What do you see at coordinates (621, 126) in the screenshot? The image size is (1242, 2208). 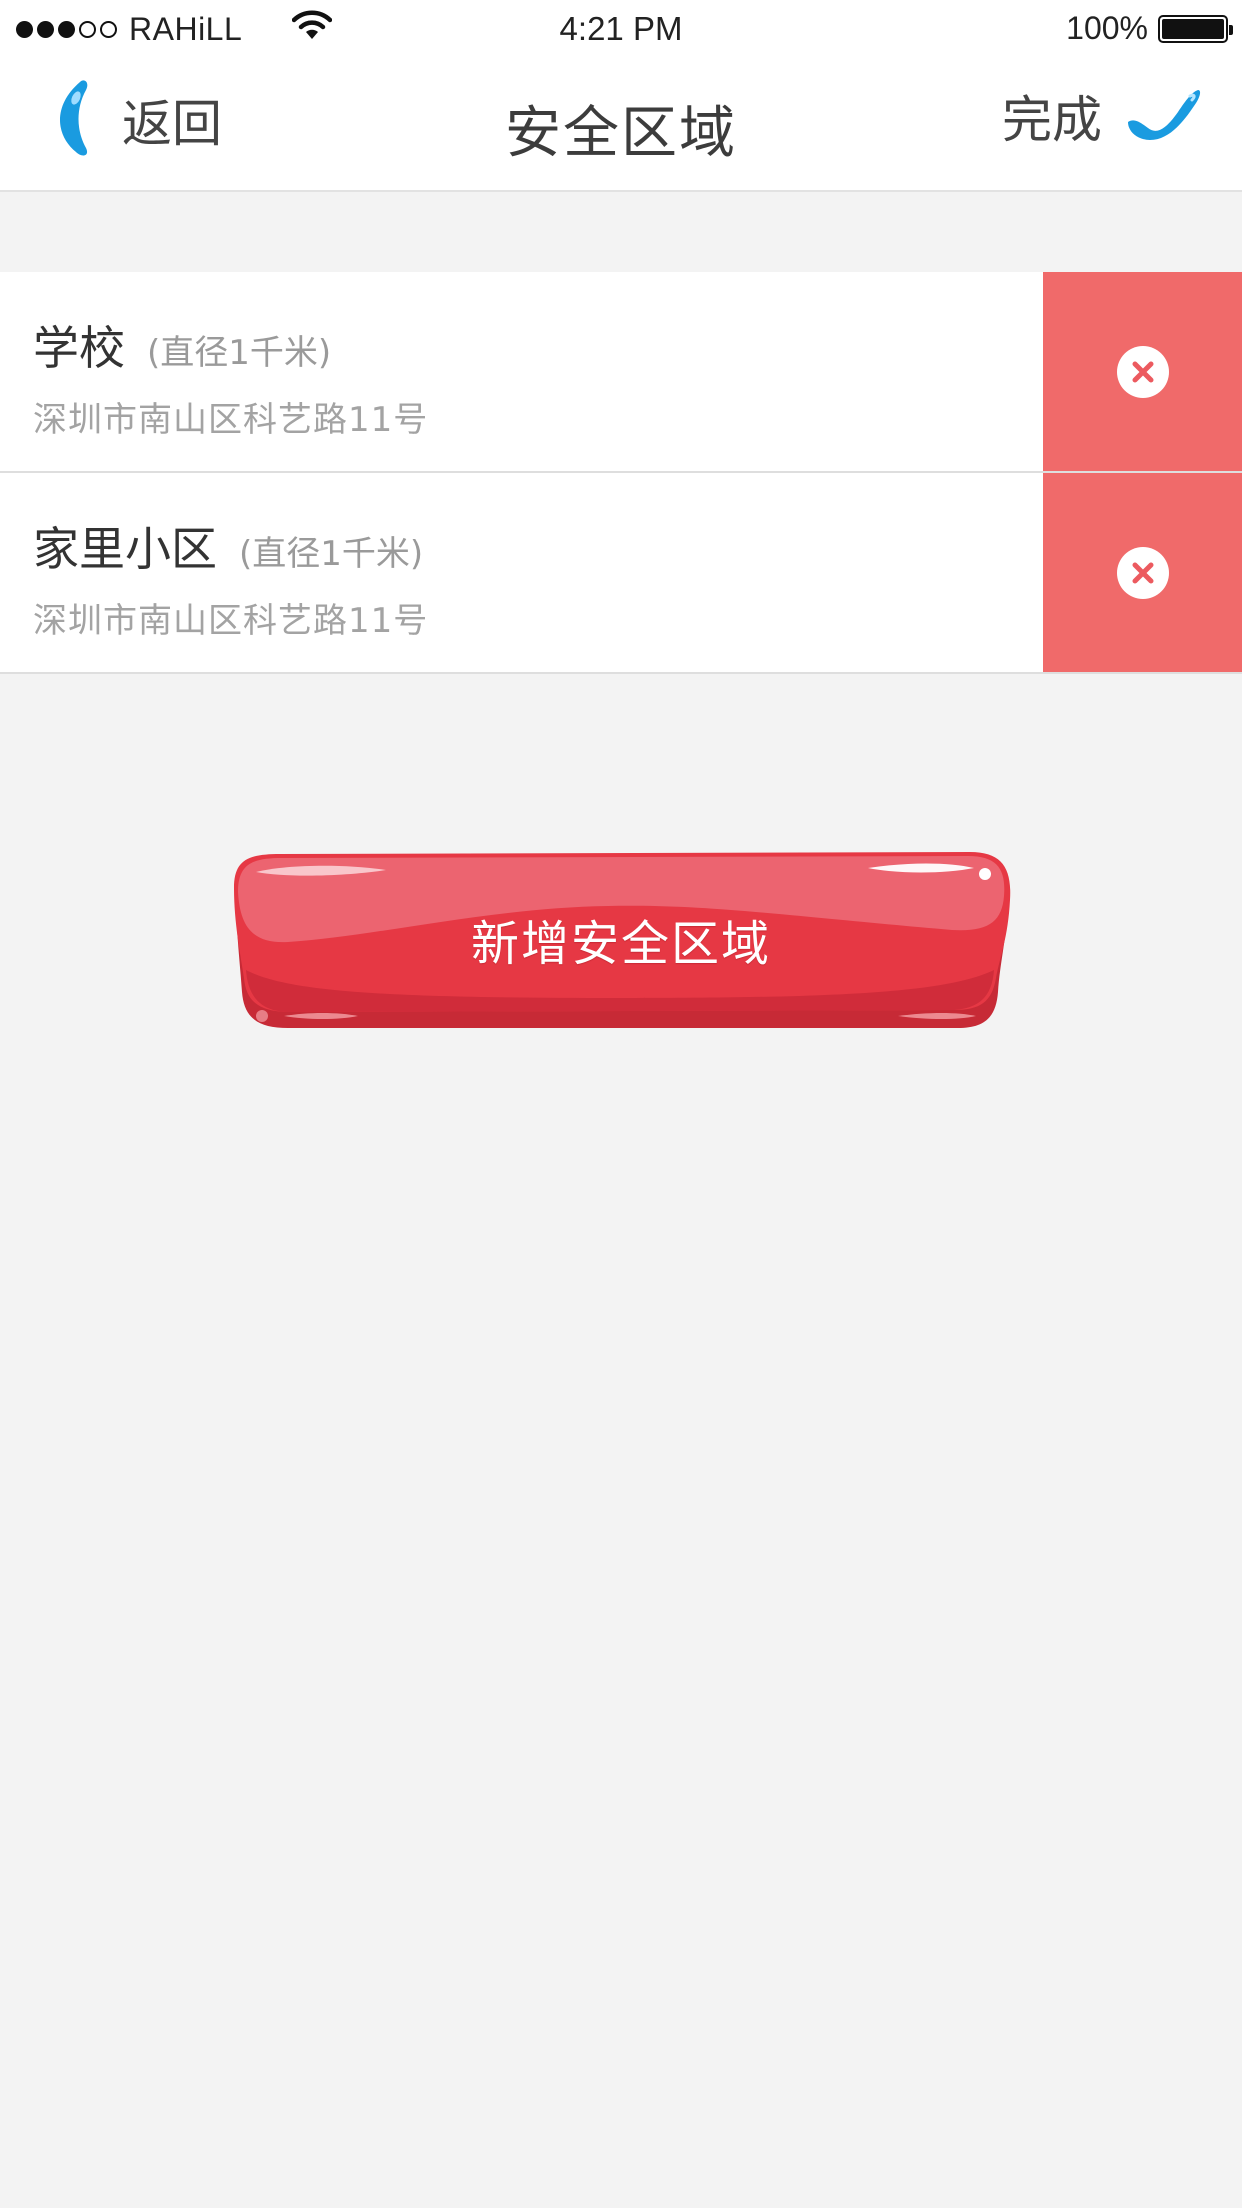 I see `nav-bar: 返回 安全区域 完成` at bounding box center [621, 126].